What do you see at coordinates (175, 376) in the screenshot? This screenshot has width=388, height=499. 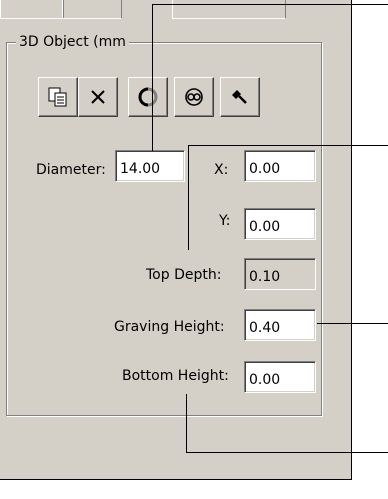 I see `bottom-height-label: Bottom Height:` at bounding box center [175, 376].